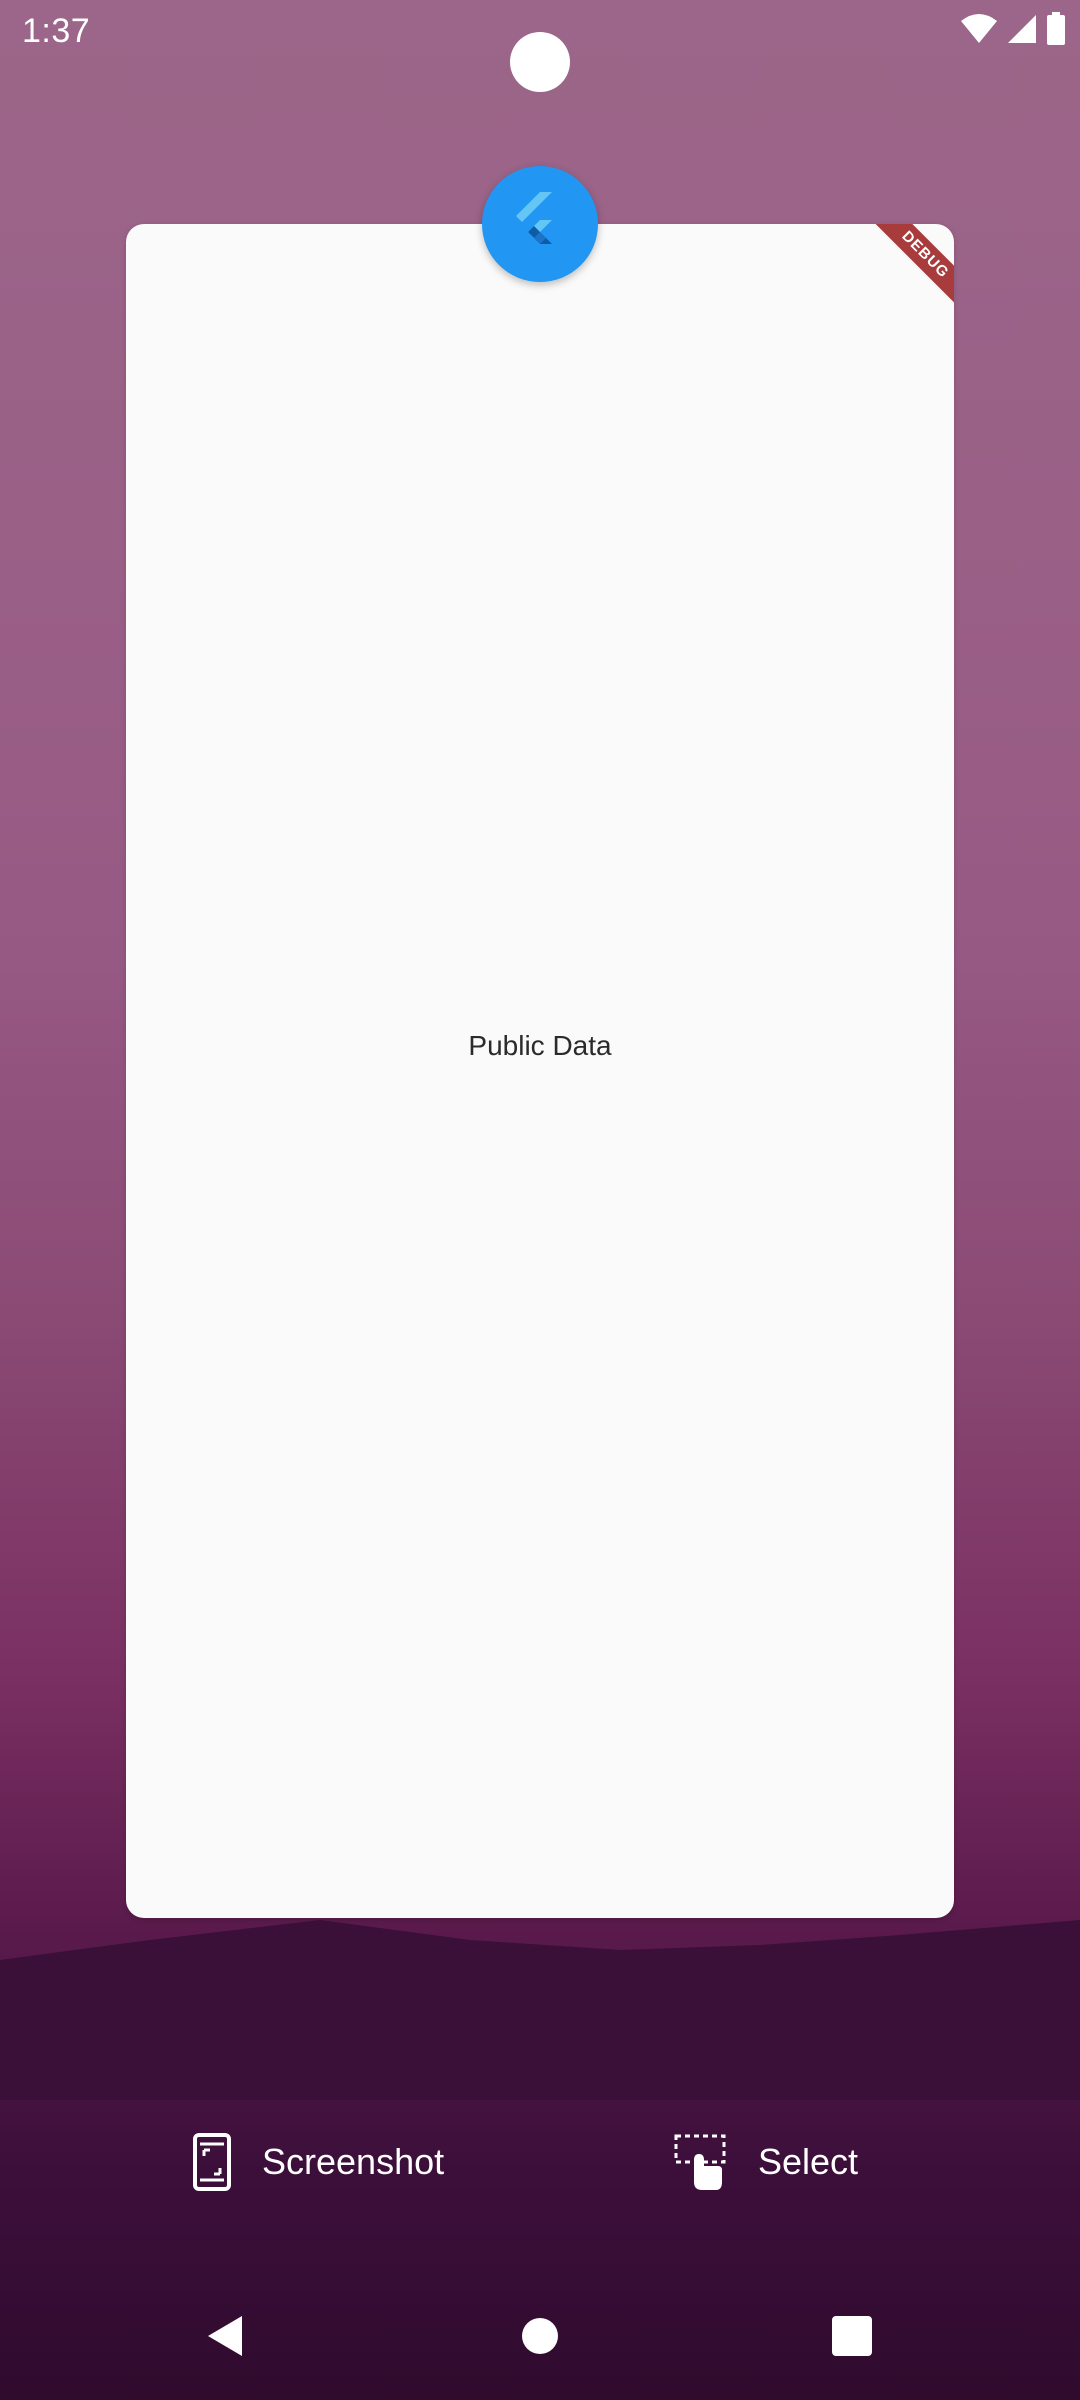  I want to click on wallpaper-hills, so click(540, 2010).